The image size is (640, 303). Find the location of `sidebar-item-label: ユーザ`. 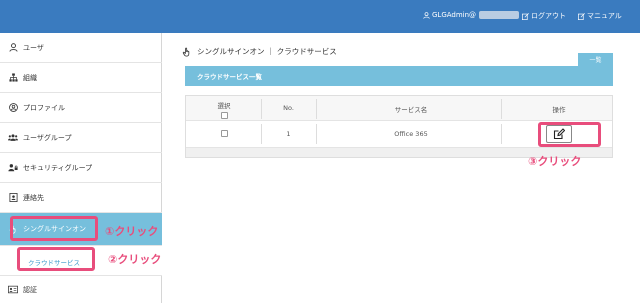

sidebar-item-label: ユーザ is located at coordinates (33, 47).